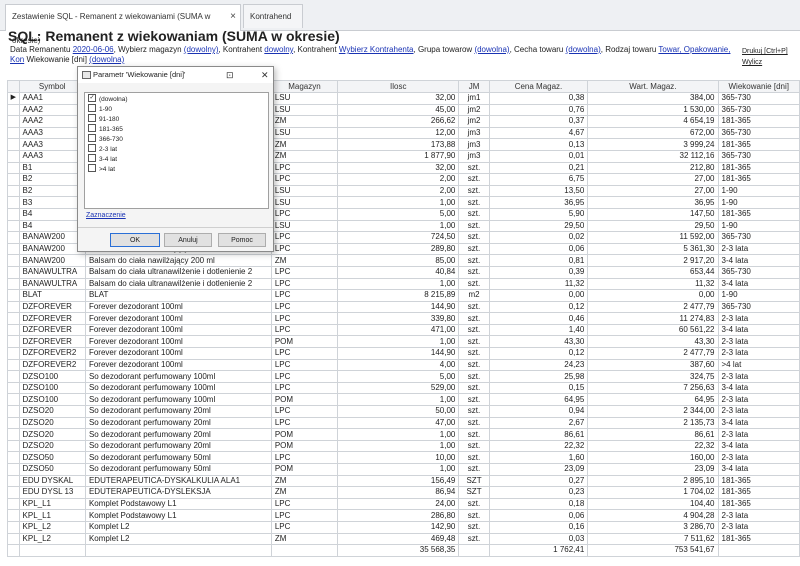 The width and height of the screenshot is (800, 566). I want to click on table-row: BLAT BLAT LPC 8 215,89 m2 0,00 0,00 1-90, so click(403, 295).